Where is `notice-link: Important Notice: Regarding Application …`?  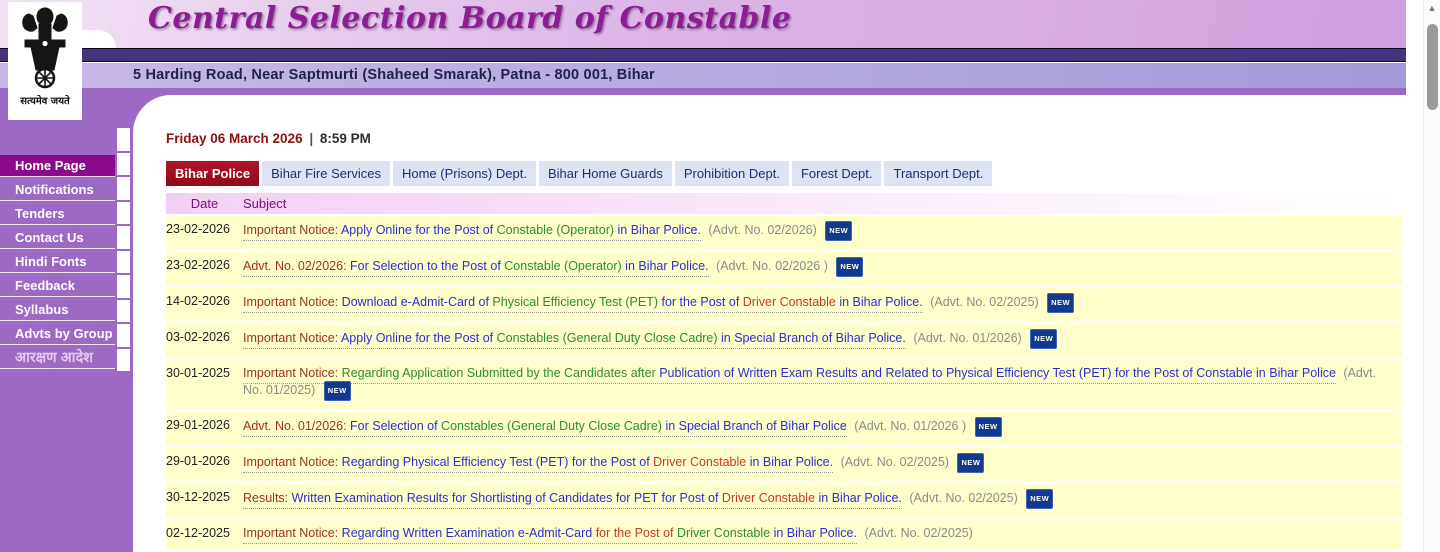
notice-link: Important Notice: Regarding Application … is located at coordinates (789, 375).